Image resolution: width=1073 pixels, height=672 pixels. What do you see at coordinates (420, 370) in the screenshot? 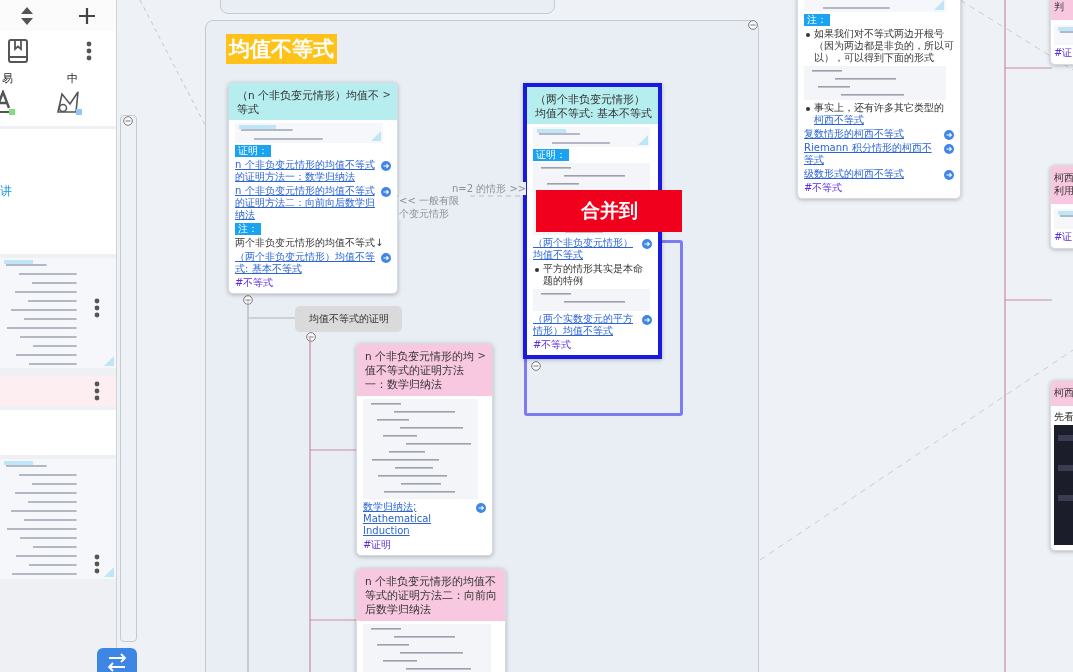
I see `card-title: n 个非负变元情形的均值不等式的证明方法一：数学归纳法` at bounding box center [420, 370].